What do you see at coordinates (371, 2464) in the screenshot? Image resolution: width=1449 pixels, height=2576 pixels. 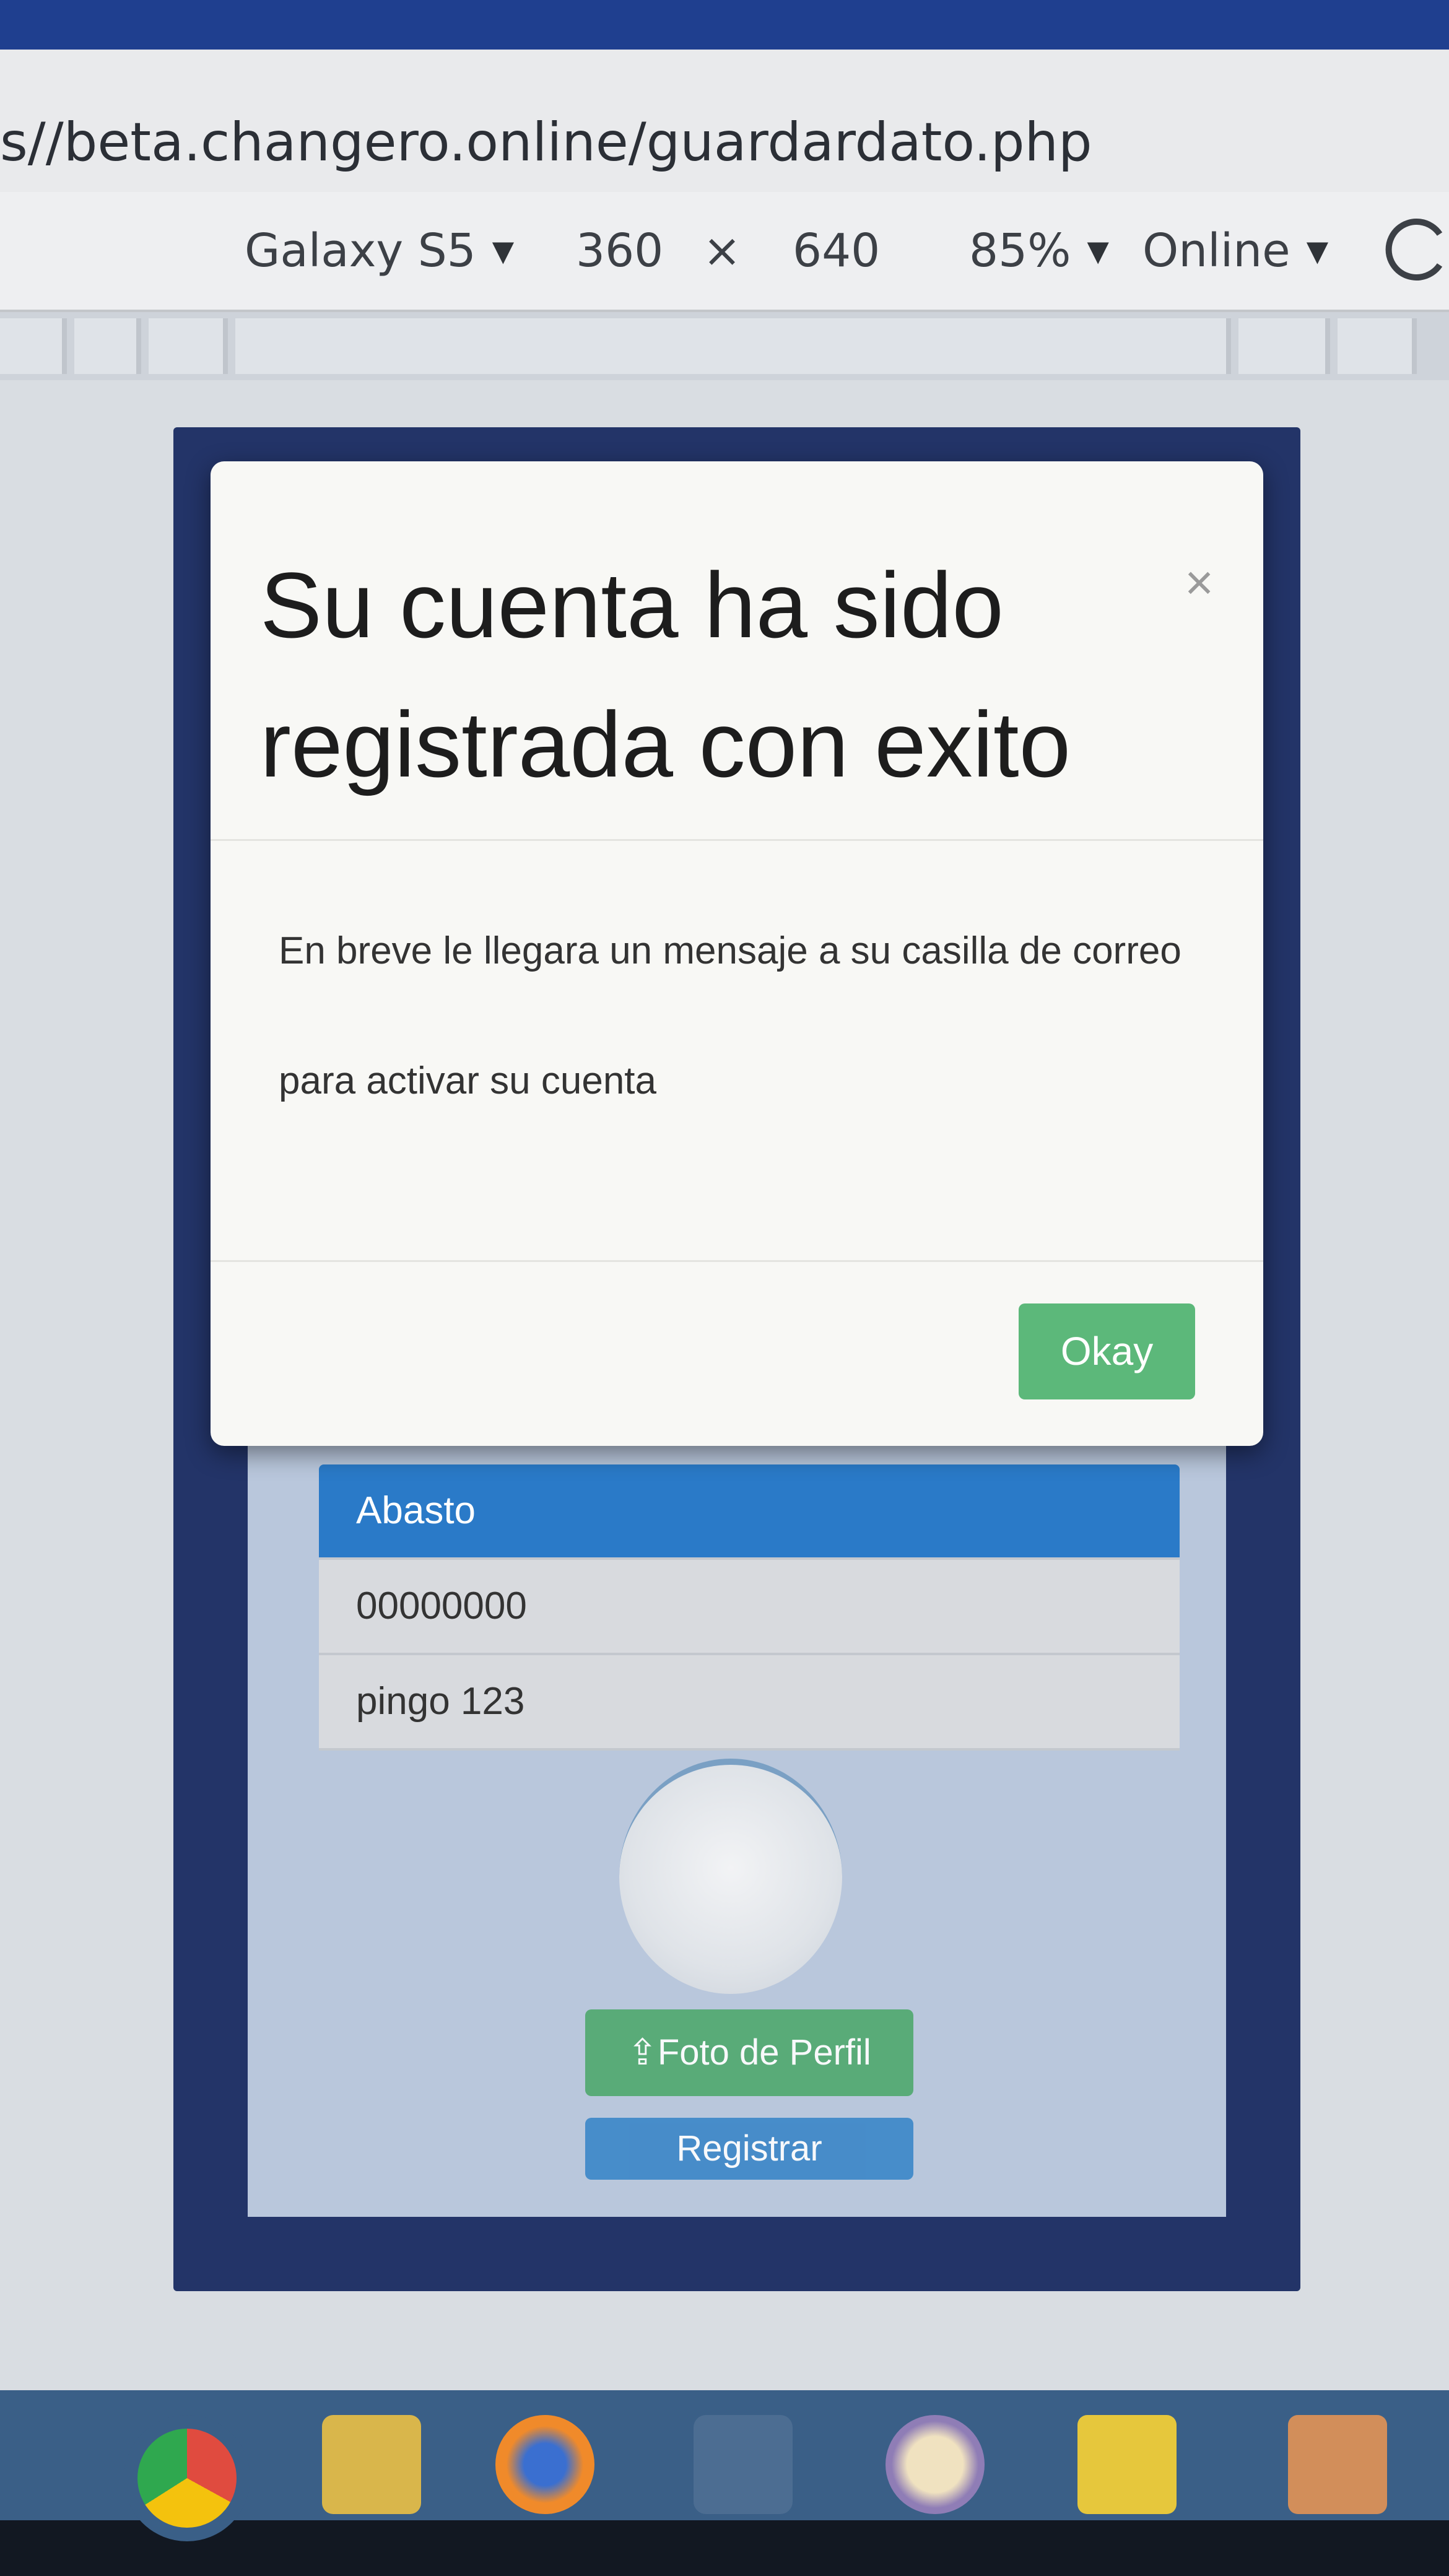 I see `folder-icon` at bounding box center [371, 2464].